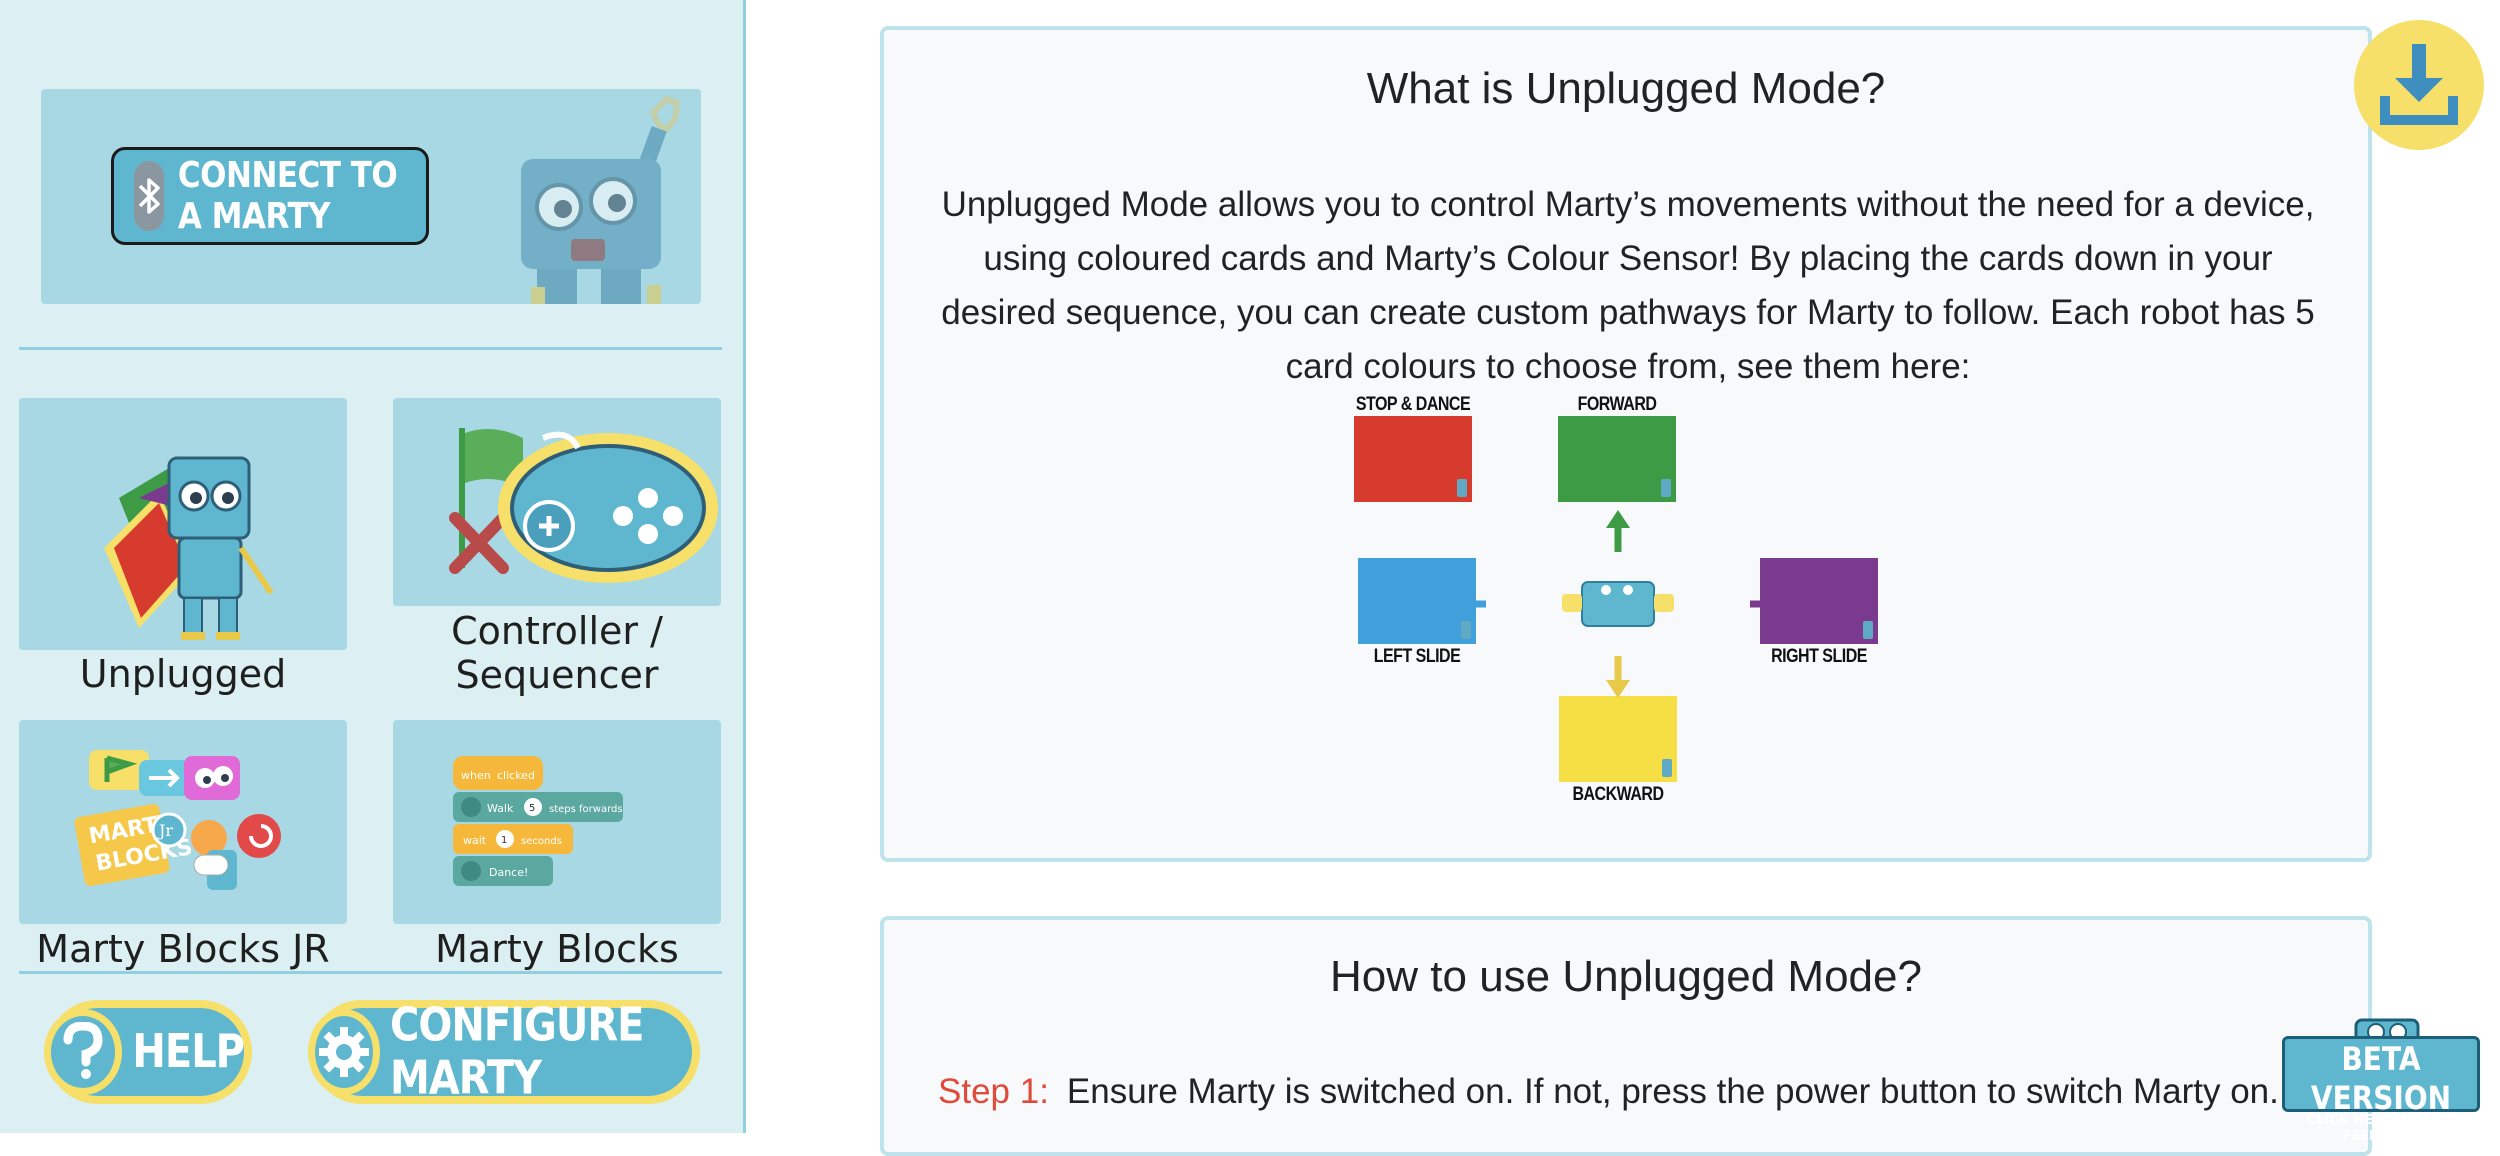  I want to click on tile-label-unplugged: Unplugged, so click(183, 674).